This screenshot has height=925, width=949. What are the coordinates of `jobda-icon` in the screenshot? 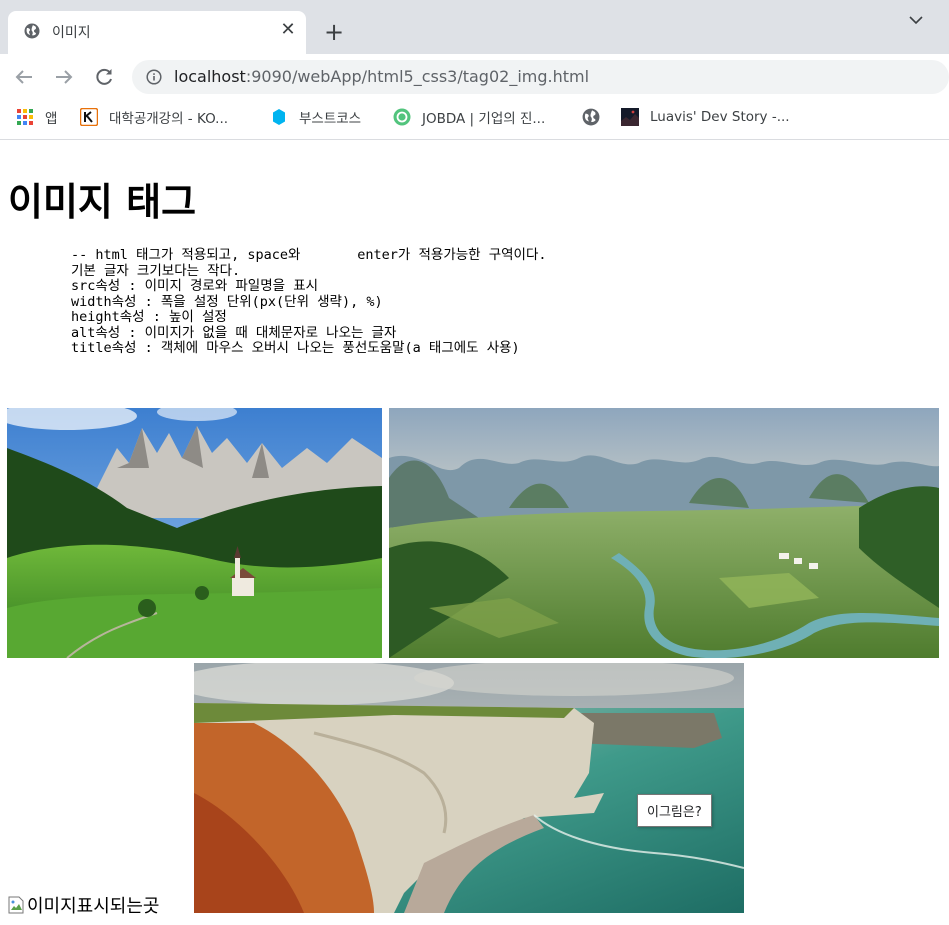 It's located at (402, 117).